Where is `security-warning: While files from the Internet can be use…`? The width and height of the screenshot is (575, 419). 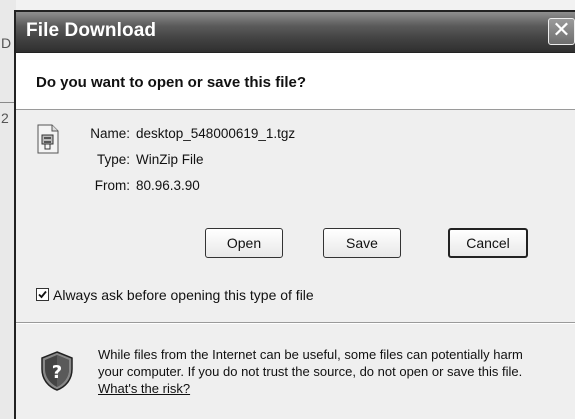 security-warning: While files from the Internet can be use… is located at coordinates (323, 371).